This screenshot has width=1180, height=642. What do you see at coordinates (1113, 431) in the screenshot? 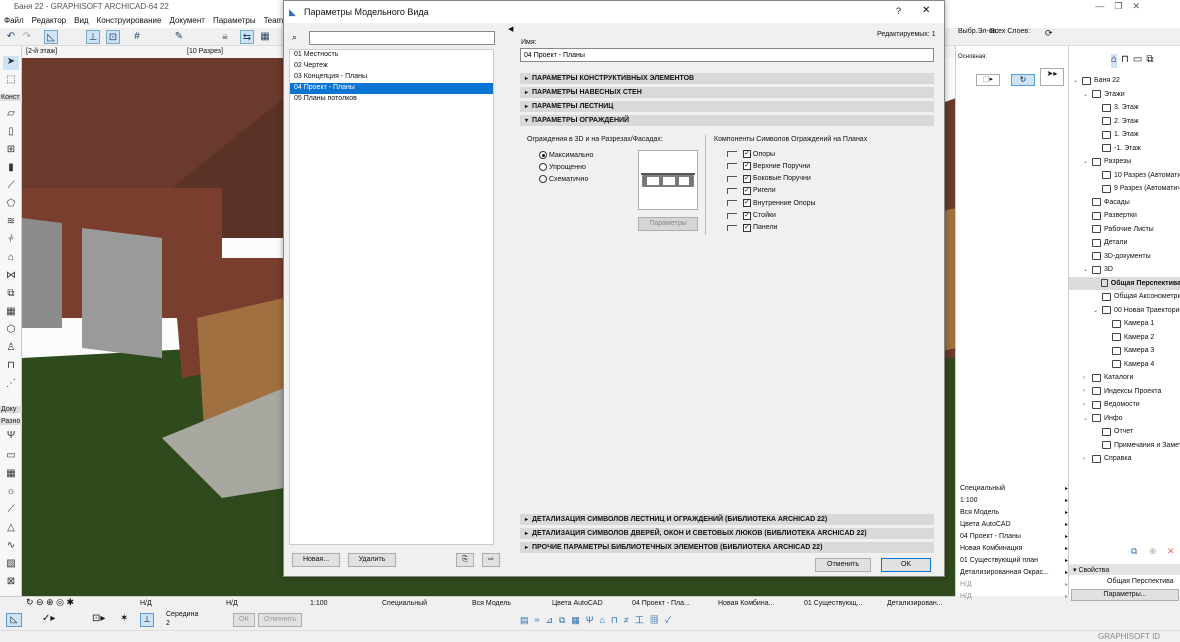
I see `navigator-item: Отчет` at bounding box center [1113, 431].